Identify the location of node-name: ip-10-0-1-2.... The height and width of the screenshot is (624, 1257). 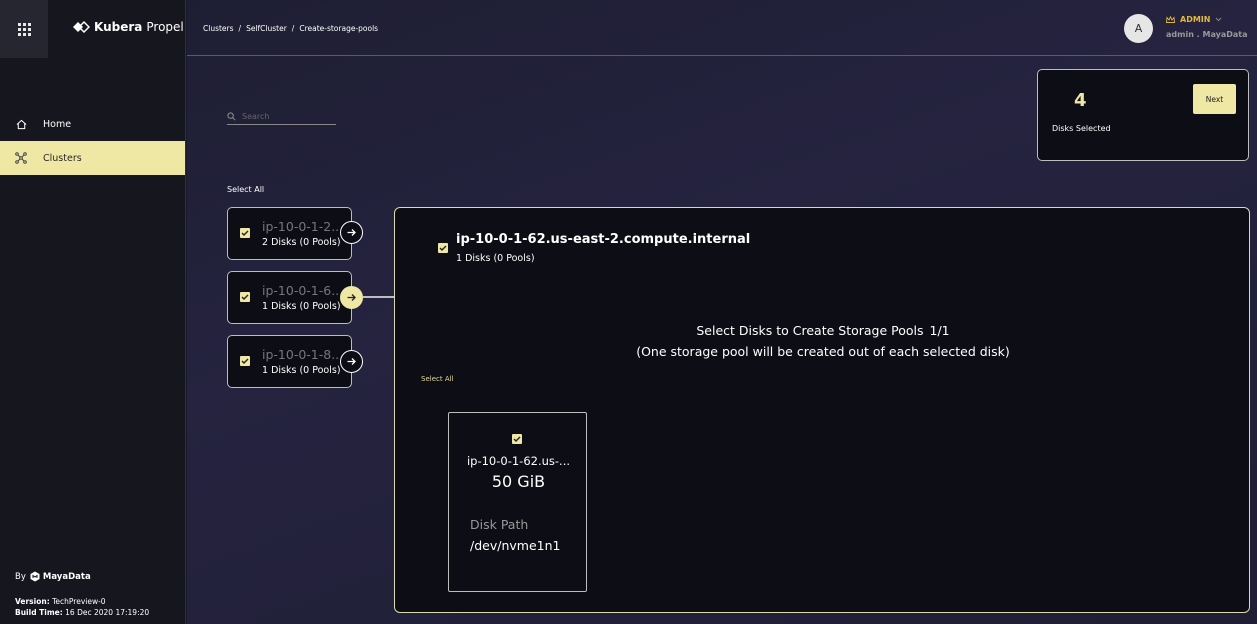
(303, 226).